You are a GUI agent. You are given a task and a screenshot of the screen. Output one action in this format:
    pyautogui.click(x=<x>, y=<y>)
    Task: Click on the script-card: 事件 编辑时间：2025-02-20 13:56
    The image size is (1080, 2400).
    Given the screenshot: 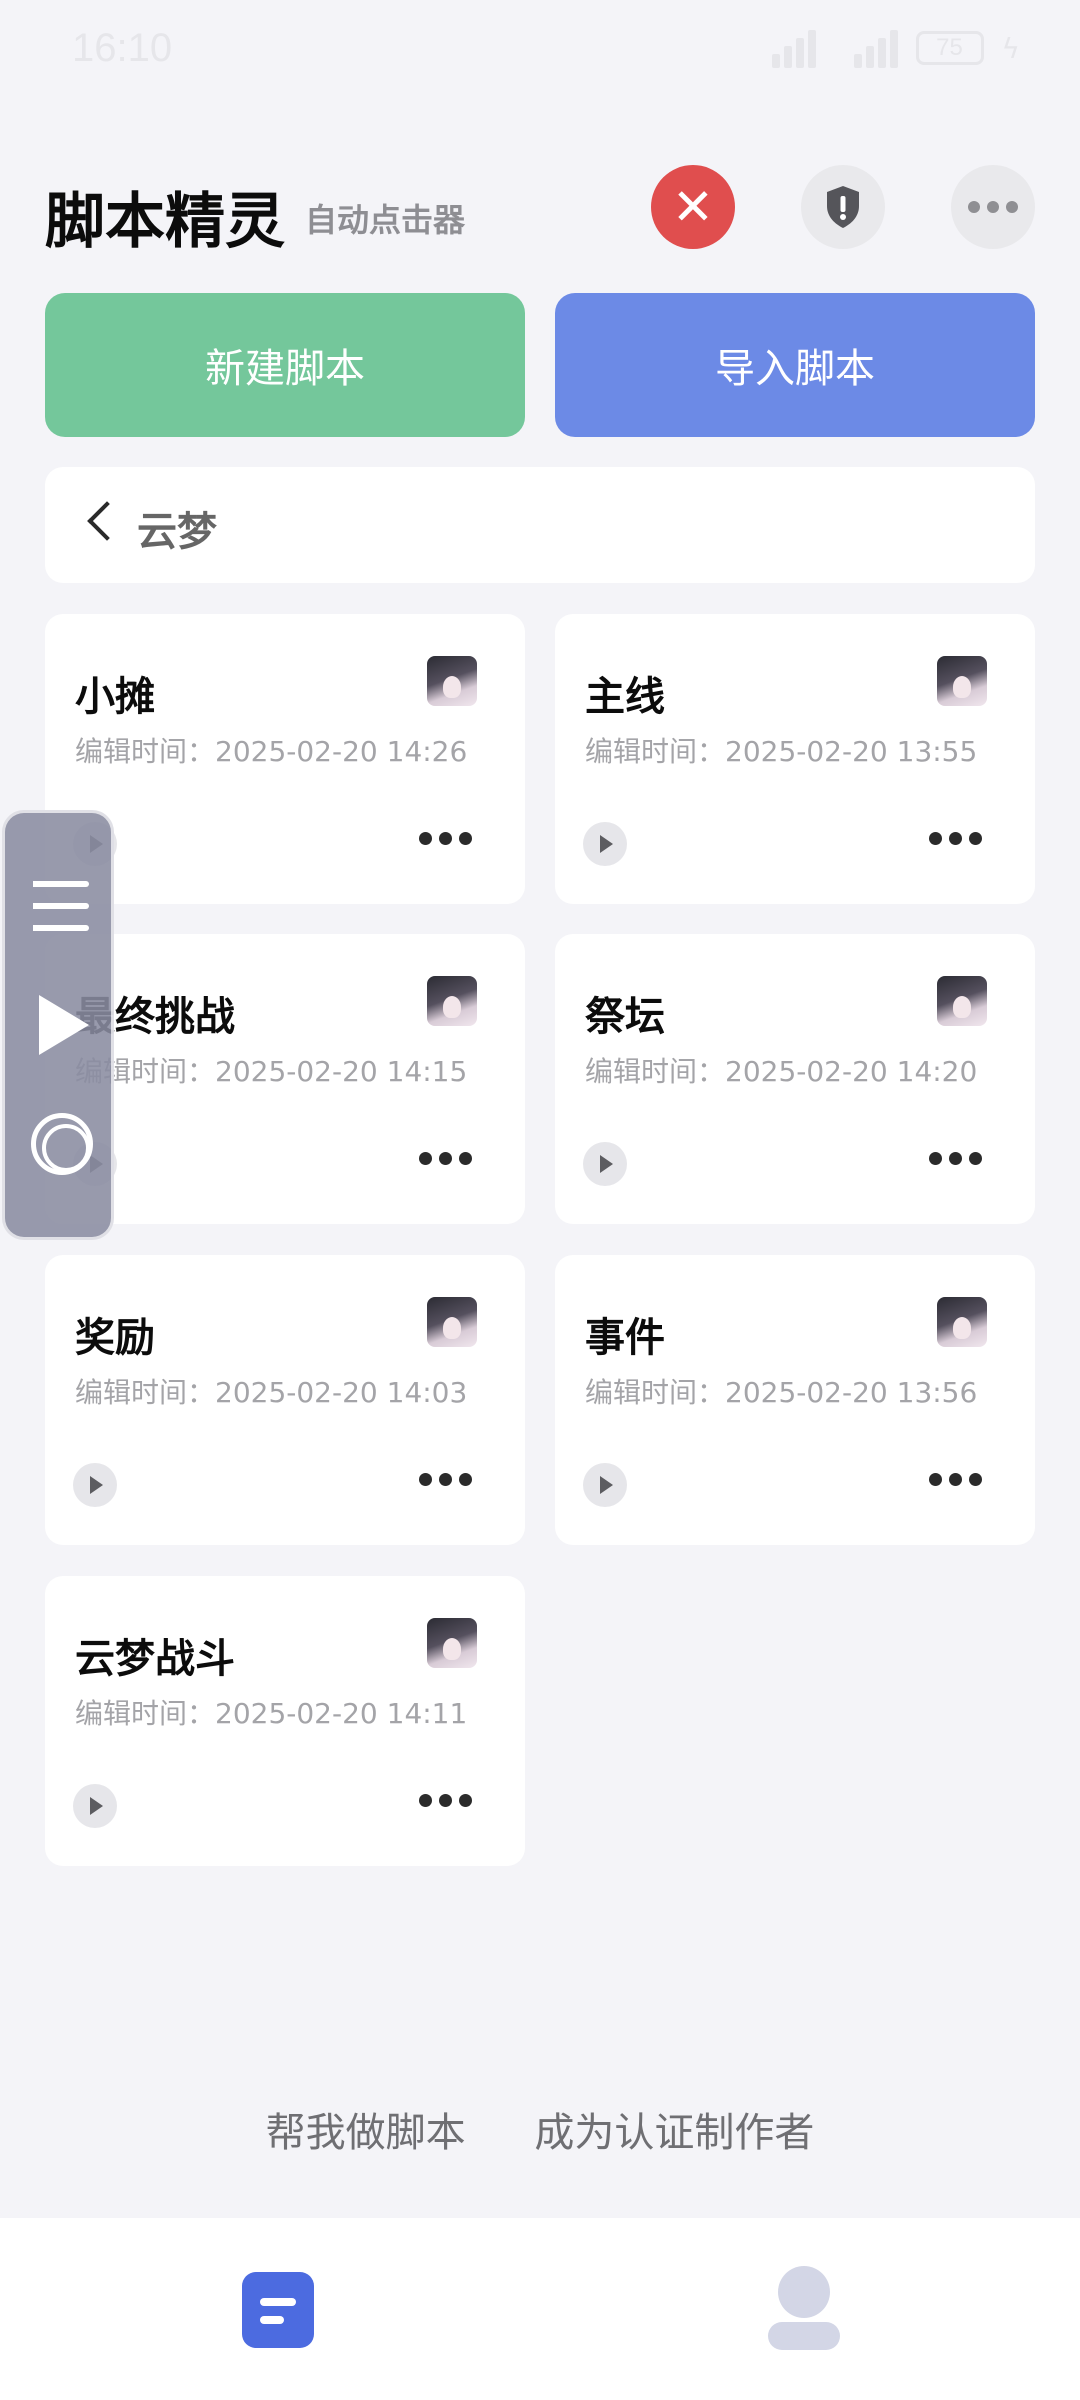 What is the action you would take?
    pyautogui.click(x=795, y=1400)
    